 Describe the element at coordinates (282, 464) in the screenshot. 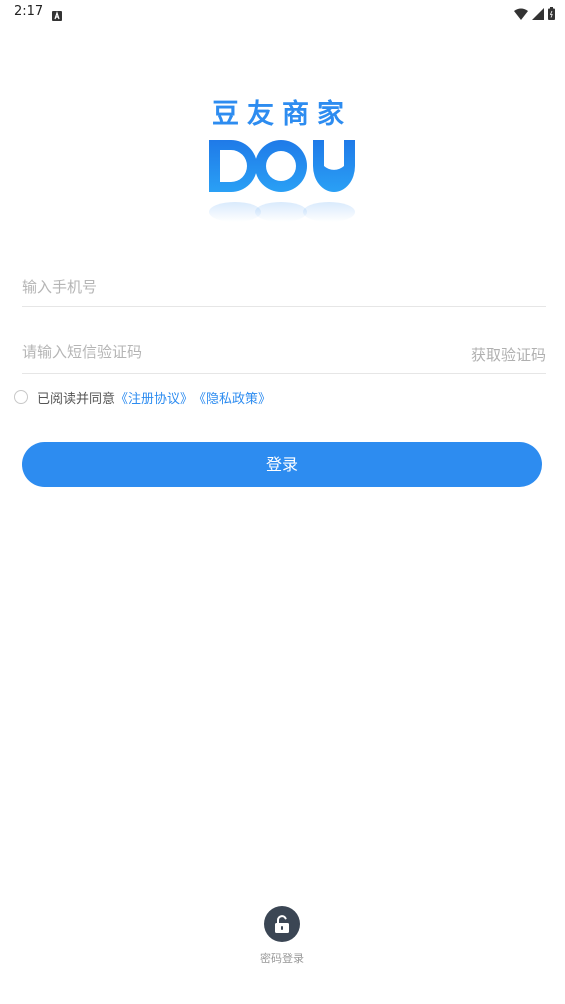

I see `login-button: 登录` at that location.